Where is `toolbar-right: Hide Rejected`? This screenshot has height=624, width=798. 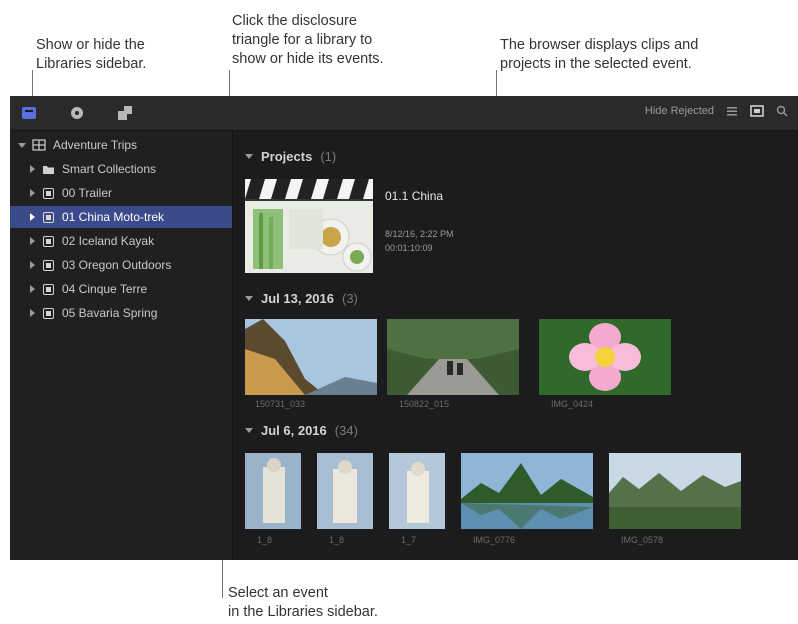
toolbar-right: Hide Rejected is located at coordinates (716, 111).